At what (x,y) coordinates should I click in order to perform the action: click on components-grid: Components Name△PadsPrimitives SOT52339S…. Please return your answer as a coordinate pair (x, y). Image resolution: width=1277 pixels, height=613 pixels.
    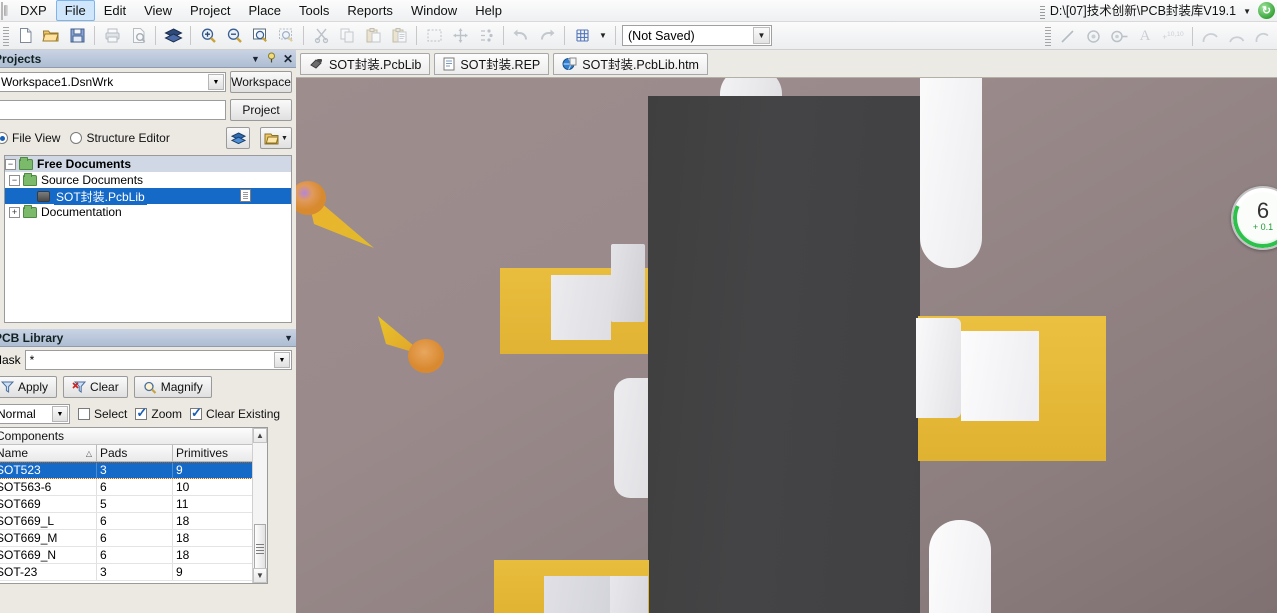
    Looking at the image, I should click on (134, 505).